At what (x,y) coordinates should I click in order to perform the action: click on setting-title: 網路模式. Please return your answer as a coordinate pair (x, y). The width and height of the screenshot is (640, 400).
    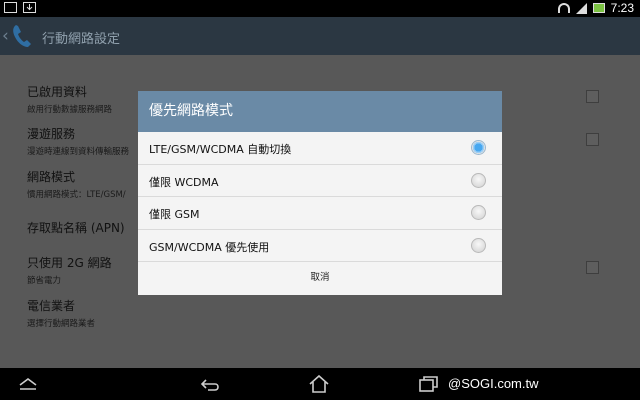
    Looking at the image, I should click on (51, 177).